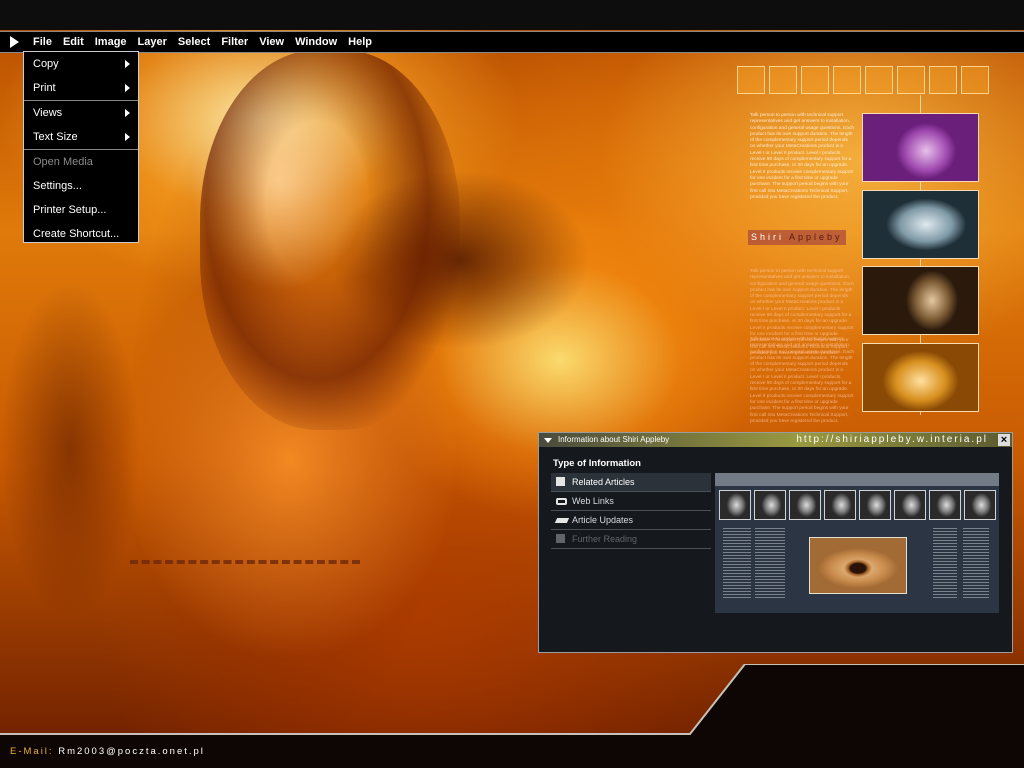 The height and width of the screenshot is (768, 1024). I want to click on menu-item-print: Print, so click(81, 88).